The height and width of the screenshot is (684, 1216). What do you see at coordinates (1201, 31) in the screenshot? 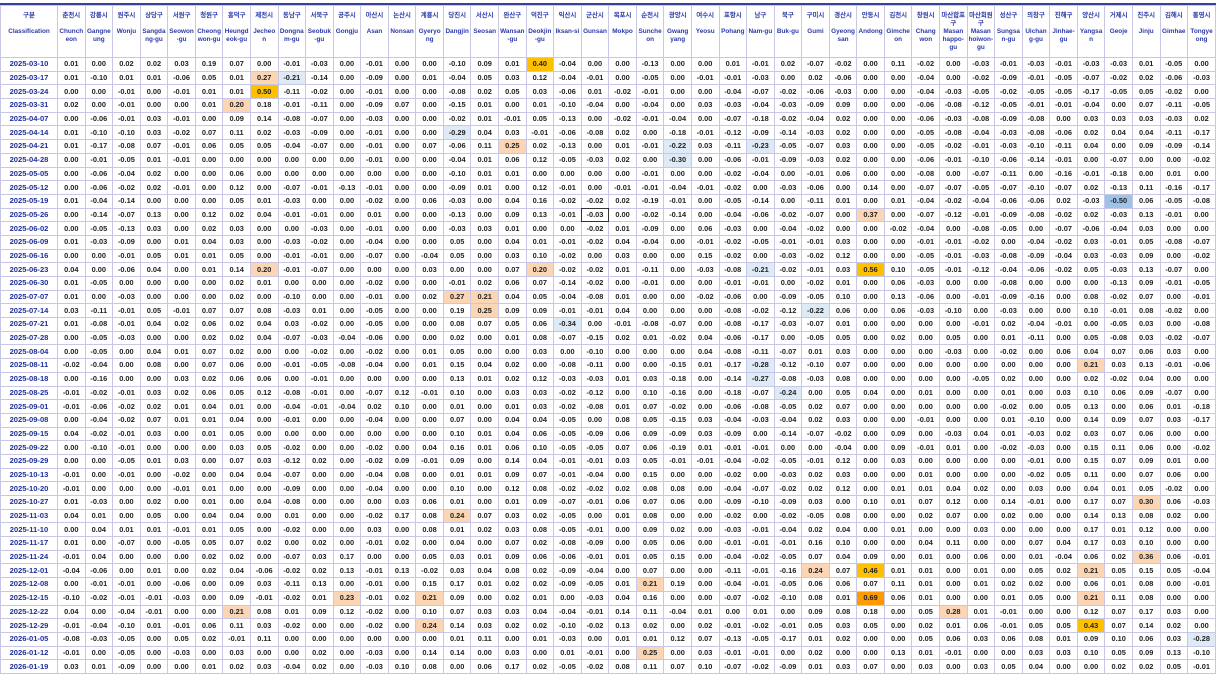
I see `column-header: 통영시 Tongyeong` at bounding box center [1201, 31].